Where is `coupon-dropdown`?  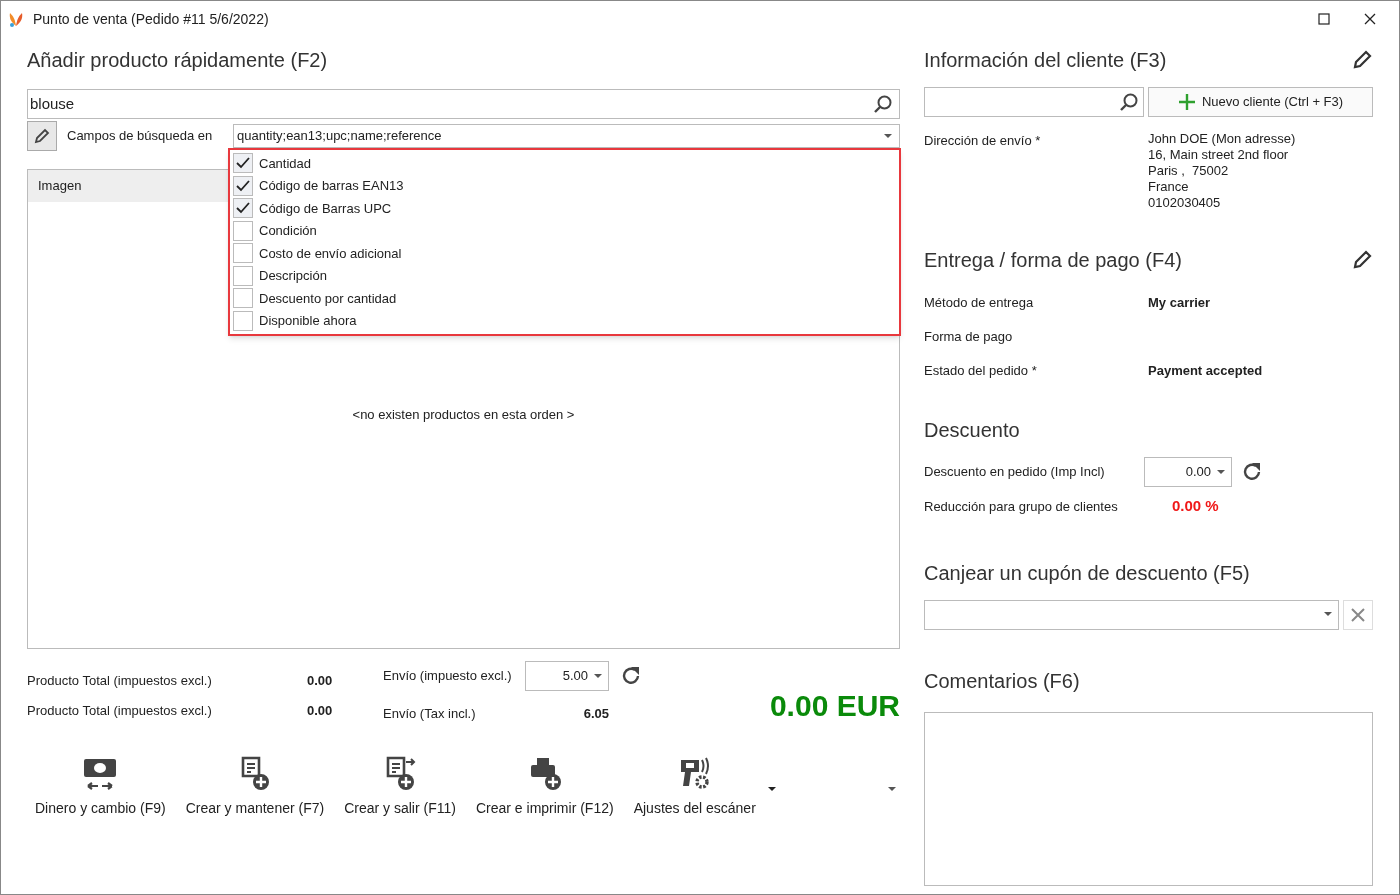 coupon-dropdown is located at coordinates (1131, 614).